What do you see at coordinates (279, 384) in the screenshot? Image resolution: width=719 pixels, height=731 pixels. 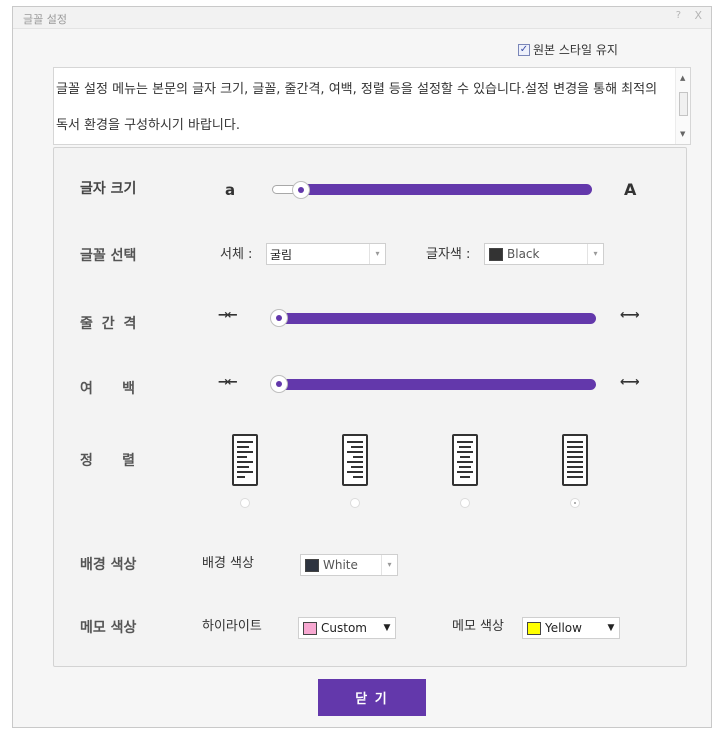 I see `margin-slider-handle` at bounding box center [279, 384].